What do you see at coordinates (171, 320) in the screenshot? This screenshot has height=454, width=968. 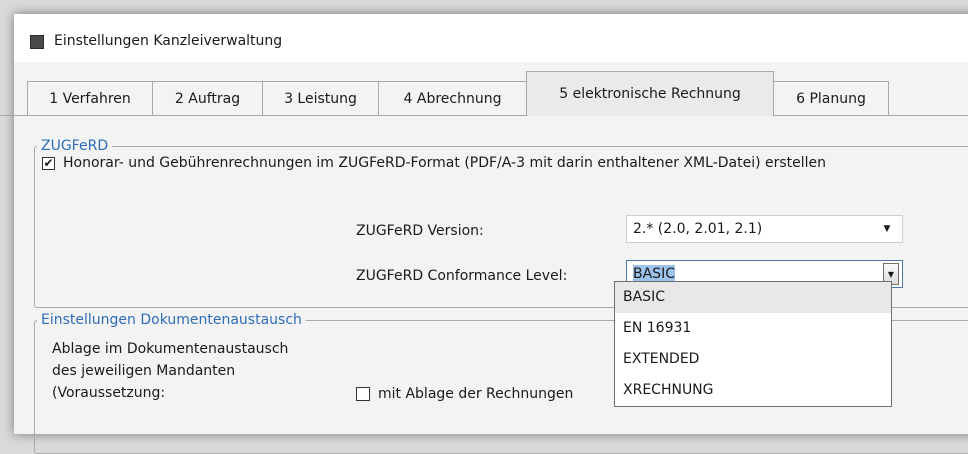 I see `dokumentenaustausch-legend: Einstellungen Dokumentenaustausch` at bounding box center [171, 320].